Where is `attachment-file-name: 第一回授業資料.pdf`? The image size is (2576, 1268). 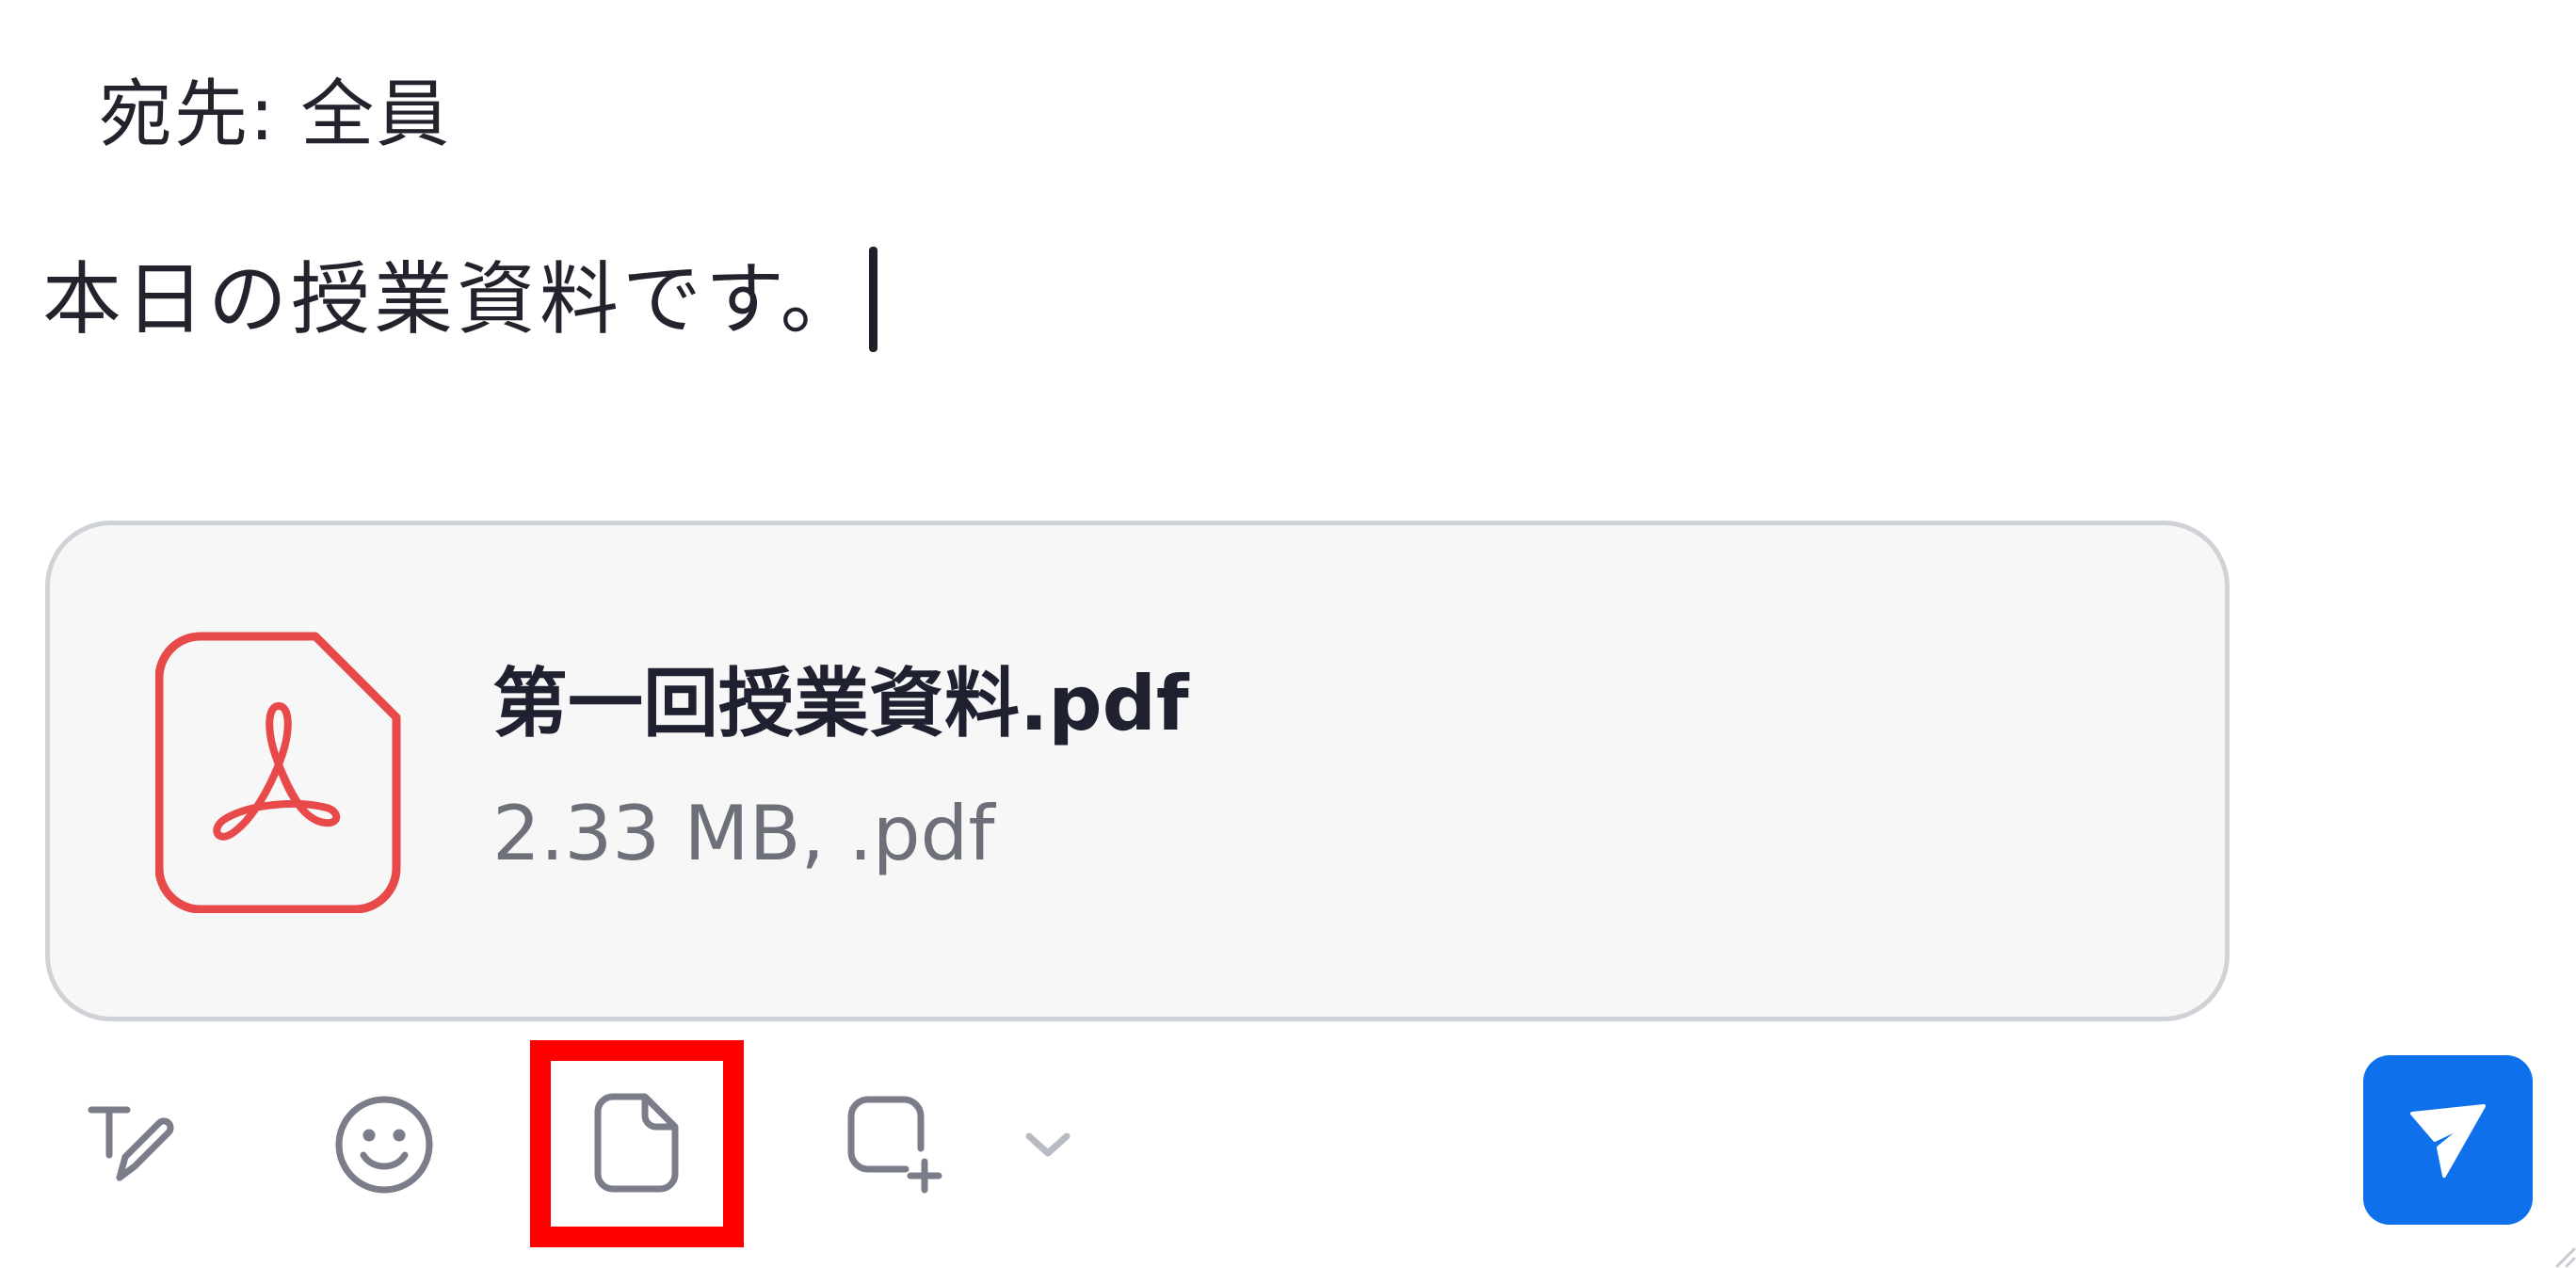 attachment-file-name: 第一回授業資料.pdf is located at coordinates (840, 704).